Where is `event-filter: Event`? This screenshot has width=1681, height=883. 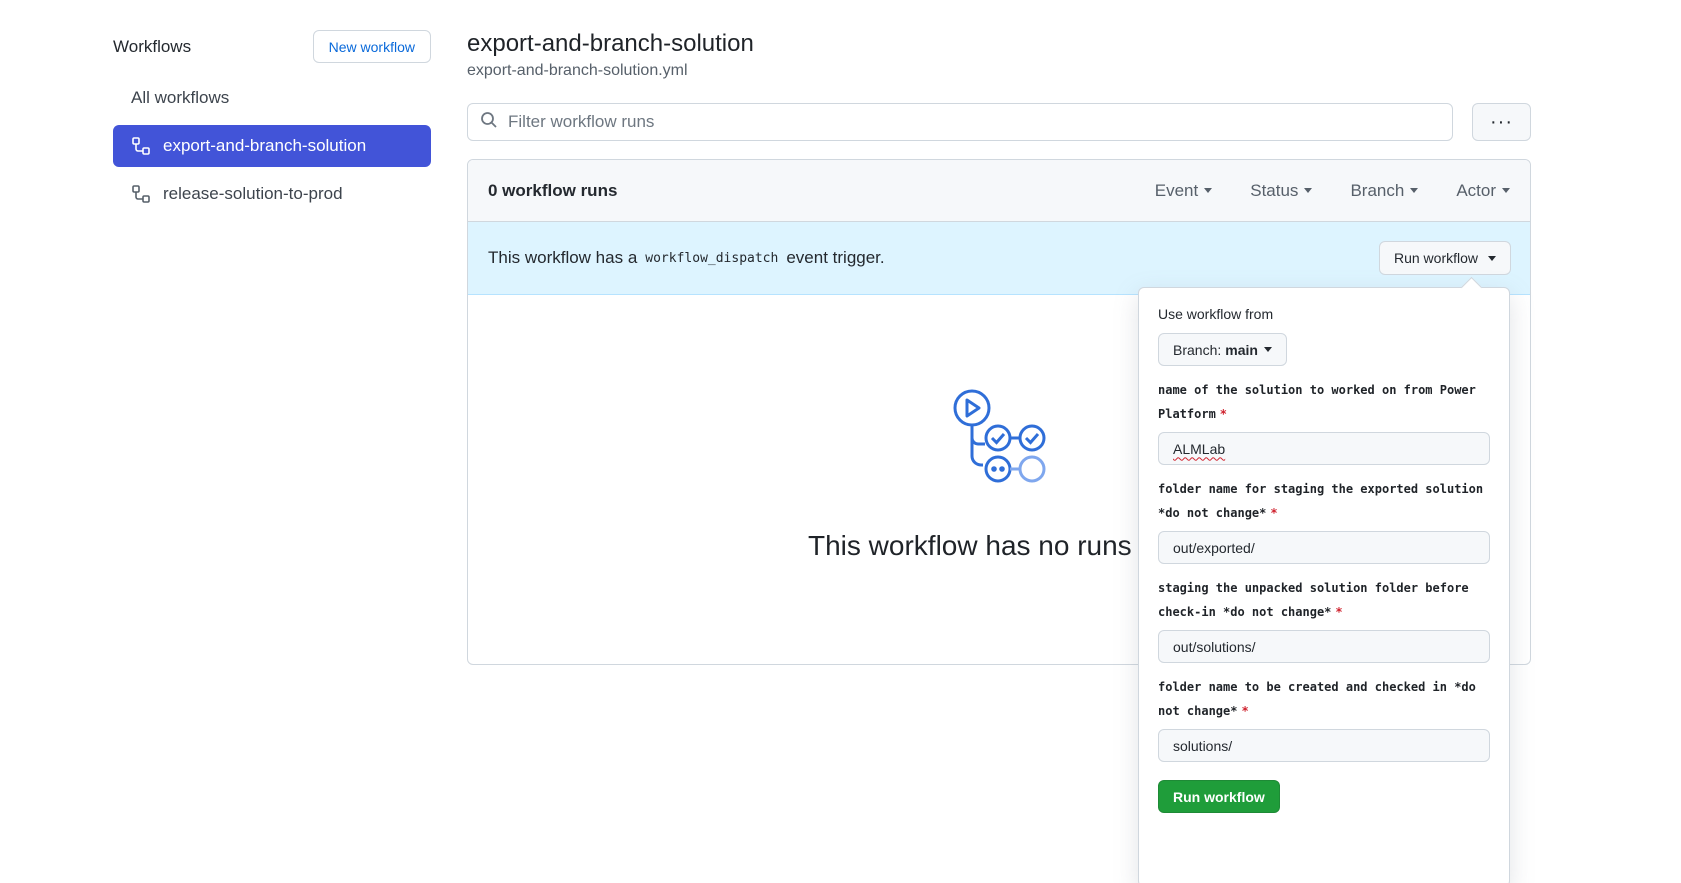 event-filter: Event is located at coordinates (1183, 190).